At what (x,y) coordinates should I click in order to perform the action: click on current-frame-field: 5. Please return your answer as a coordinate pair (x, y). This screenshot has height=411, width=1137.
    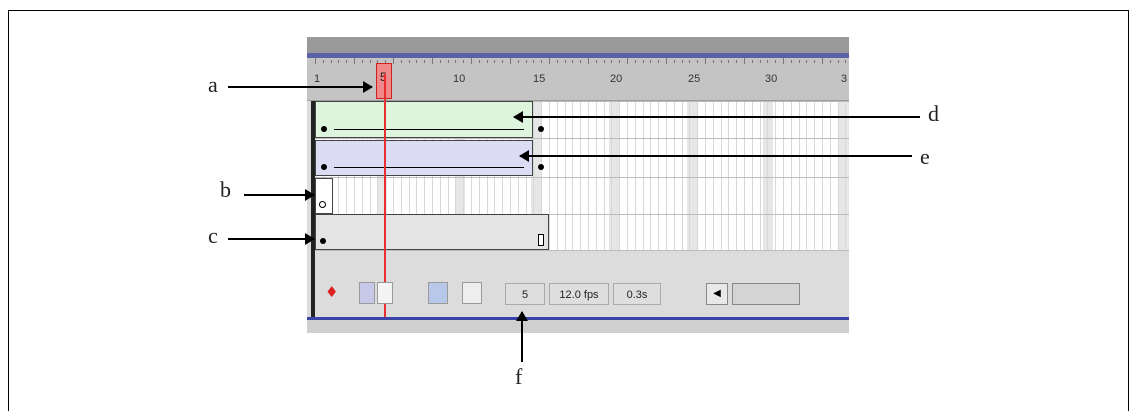
    Looking at the image, I should click on (525, 294).